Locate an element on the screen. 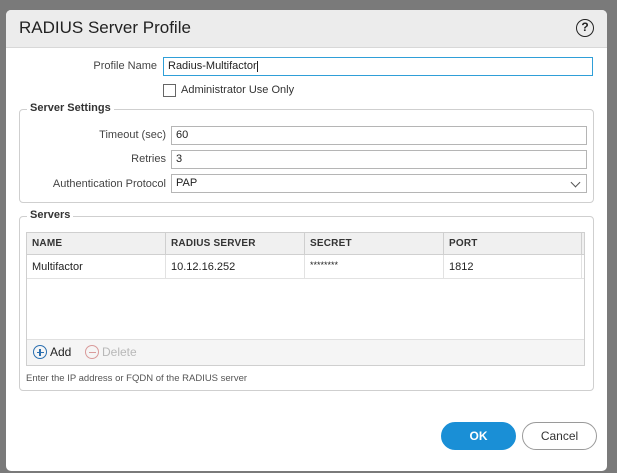 The height and width of the screenshot is (473, 617). cell-secret: ******** is located at coordinates (374, 267).